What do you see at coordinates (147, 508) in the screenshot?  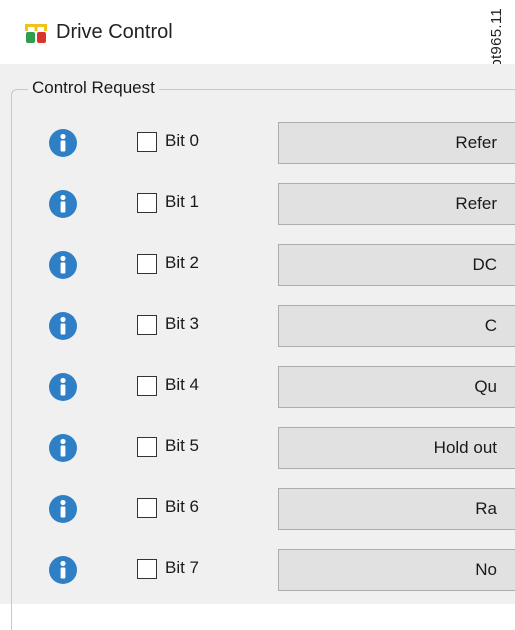 I see `bit-6-checkbox` at bounding box center [147, 508].